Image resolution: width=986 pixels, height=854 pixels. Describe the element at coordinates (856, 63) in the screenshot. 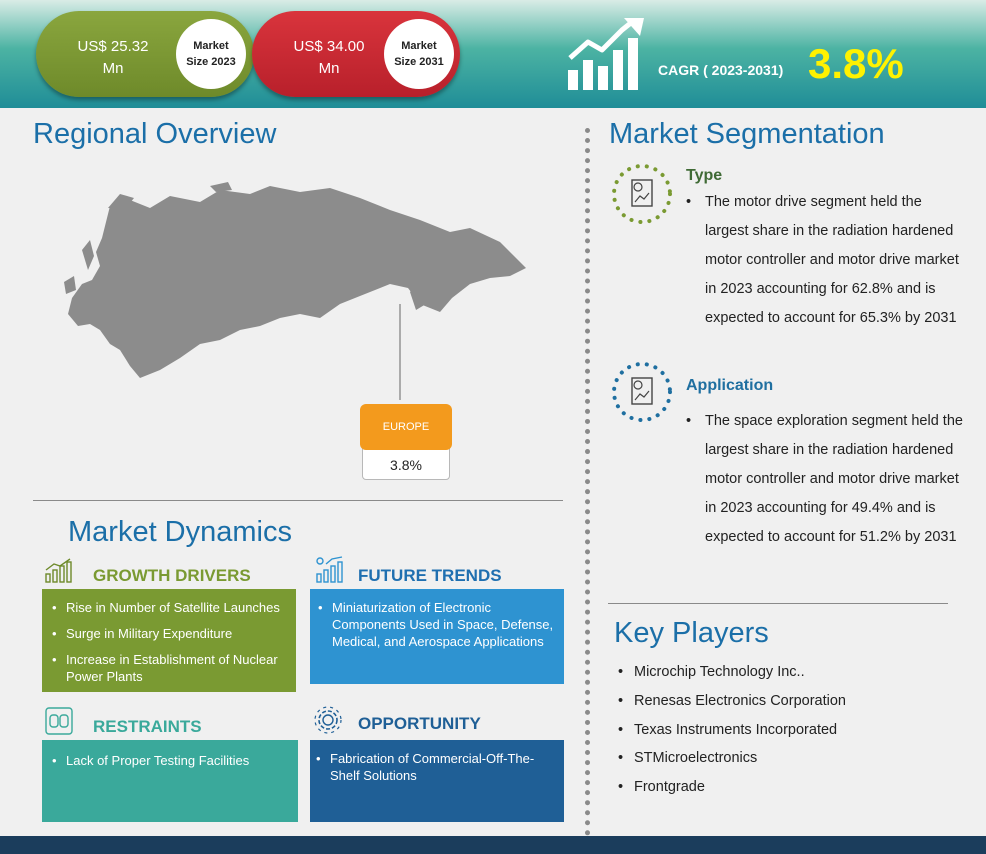

I see `cagr-value: 3.8%` at that location.